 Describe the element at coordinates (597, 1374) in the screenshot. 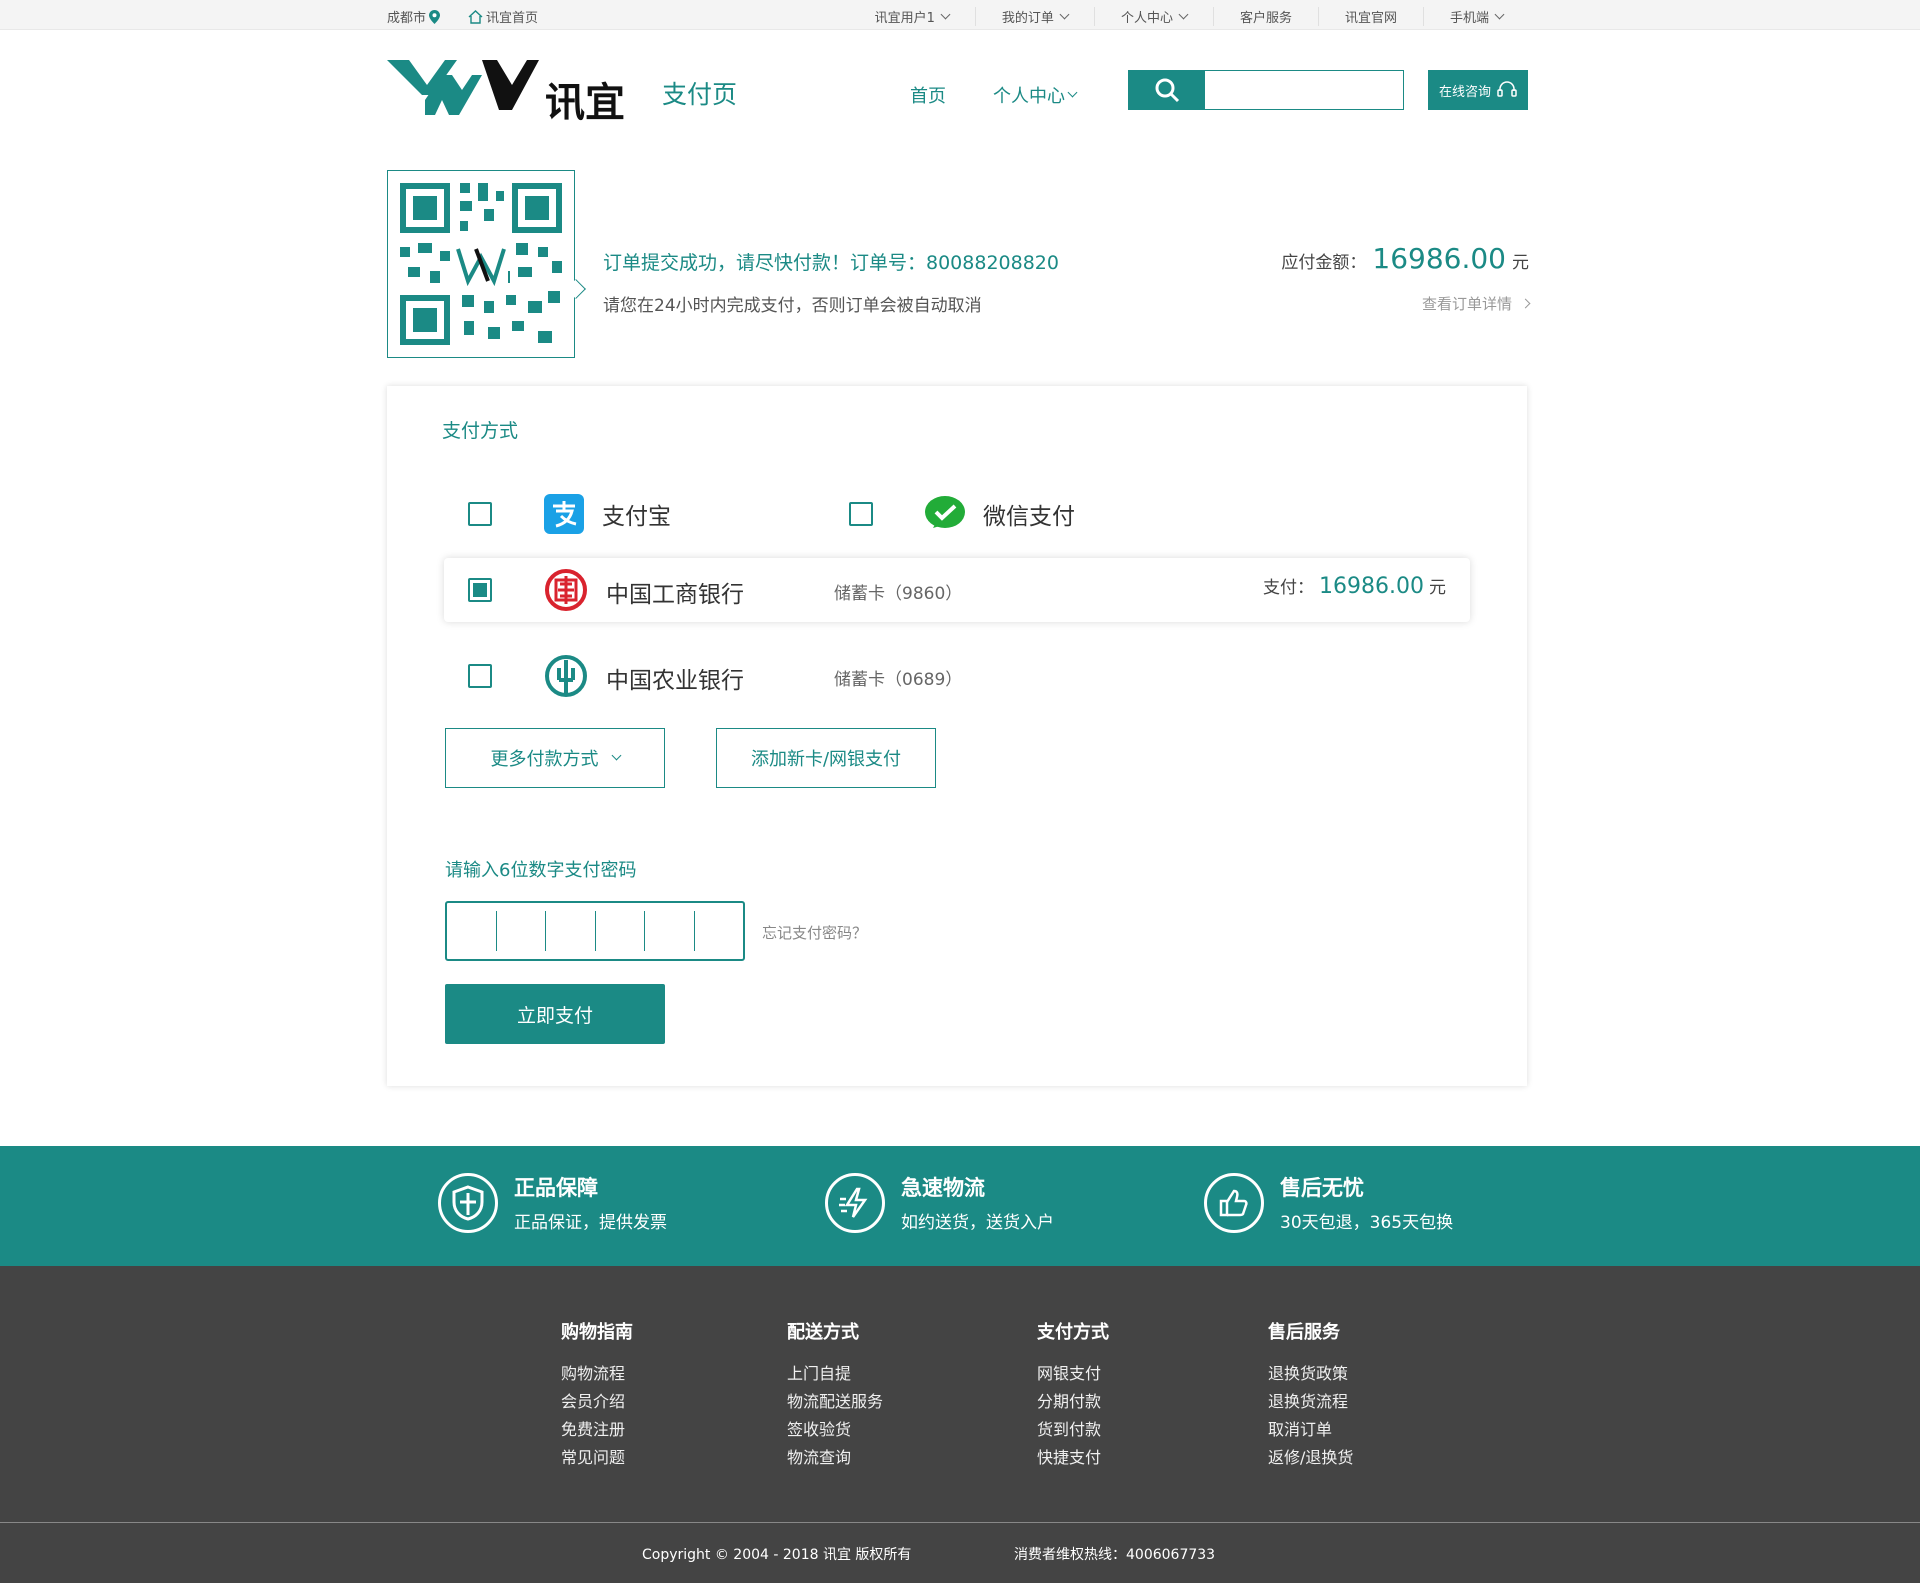

I see `footer-link: 购物流程` at that location.